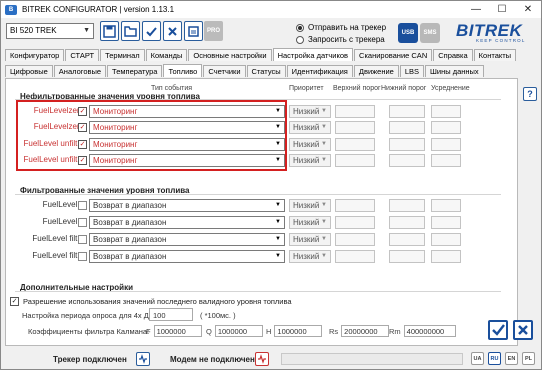  Describe the element at coordinates (376, 71) in the screenshot. I see `tab-motion: Движение` at that location.